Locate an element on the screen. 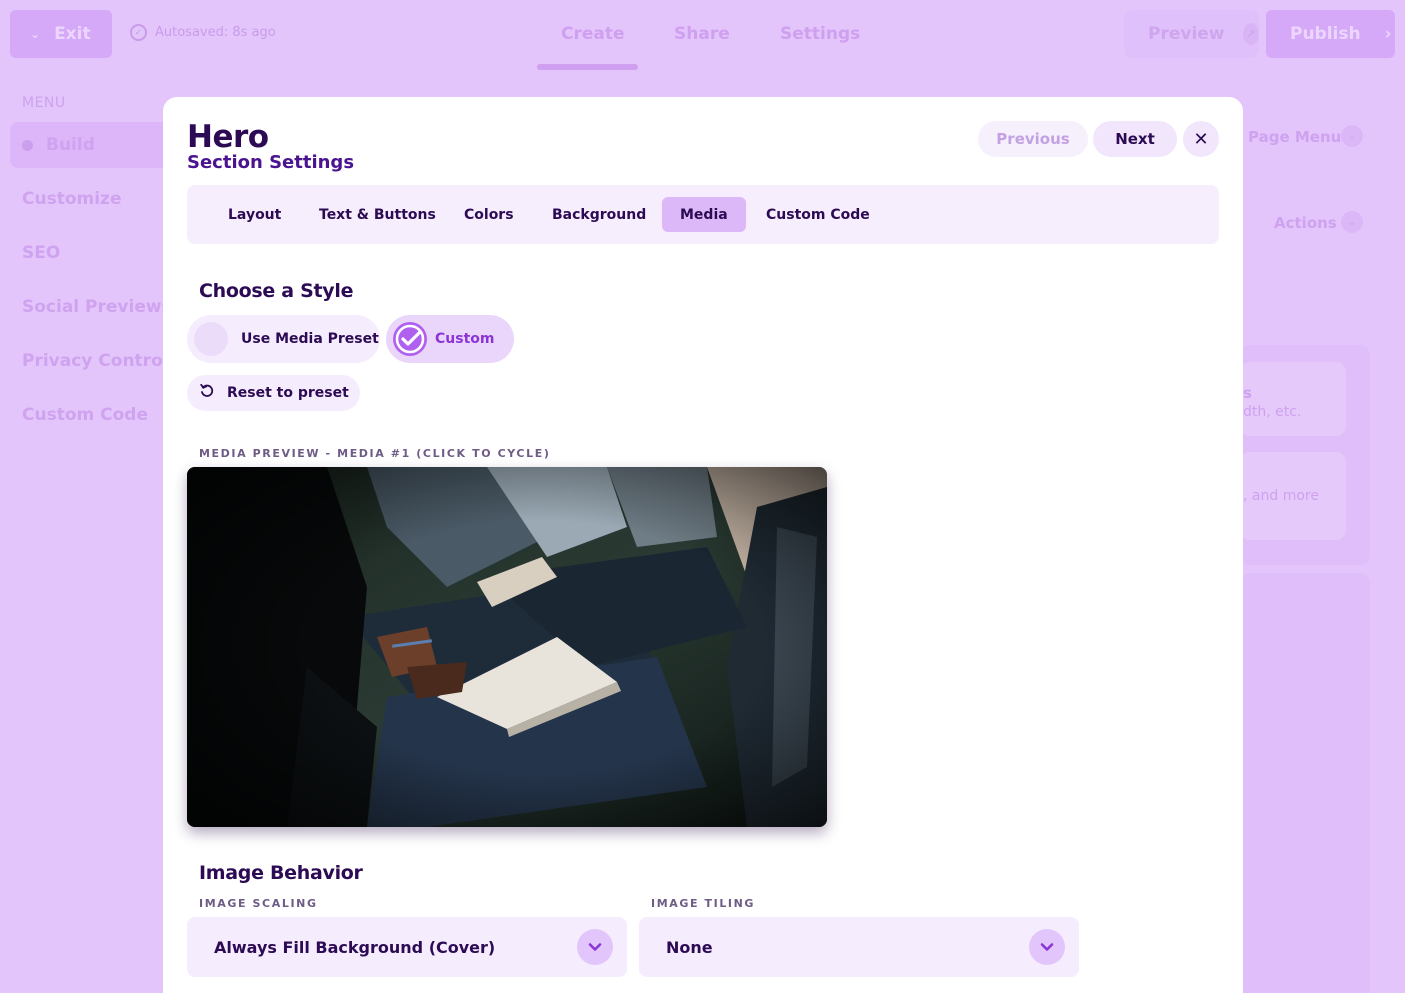 This screenshot has width=1405, height=993. autosave-status: ✓ Autosaved: 8s ago is located at coordinates (203, 32).